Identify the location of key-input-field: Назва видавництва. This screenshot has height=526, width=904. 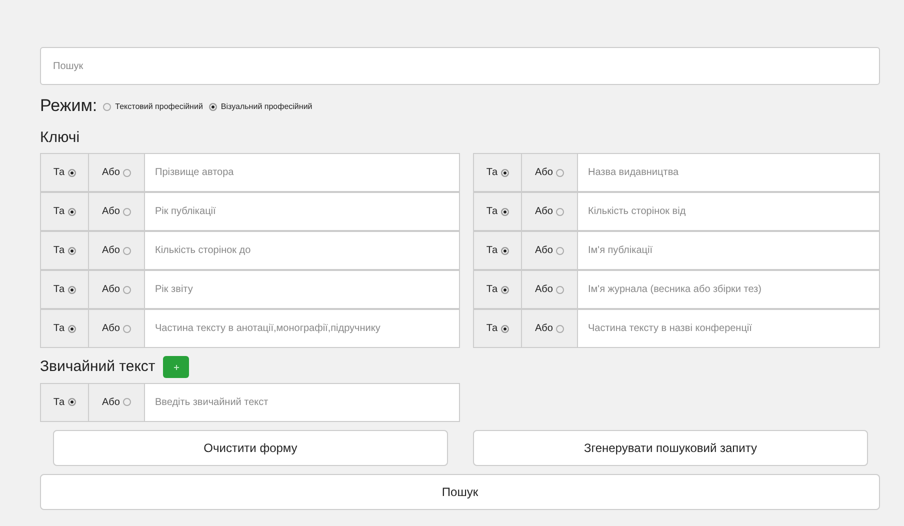
(728, 172).